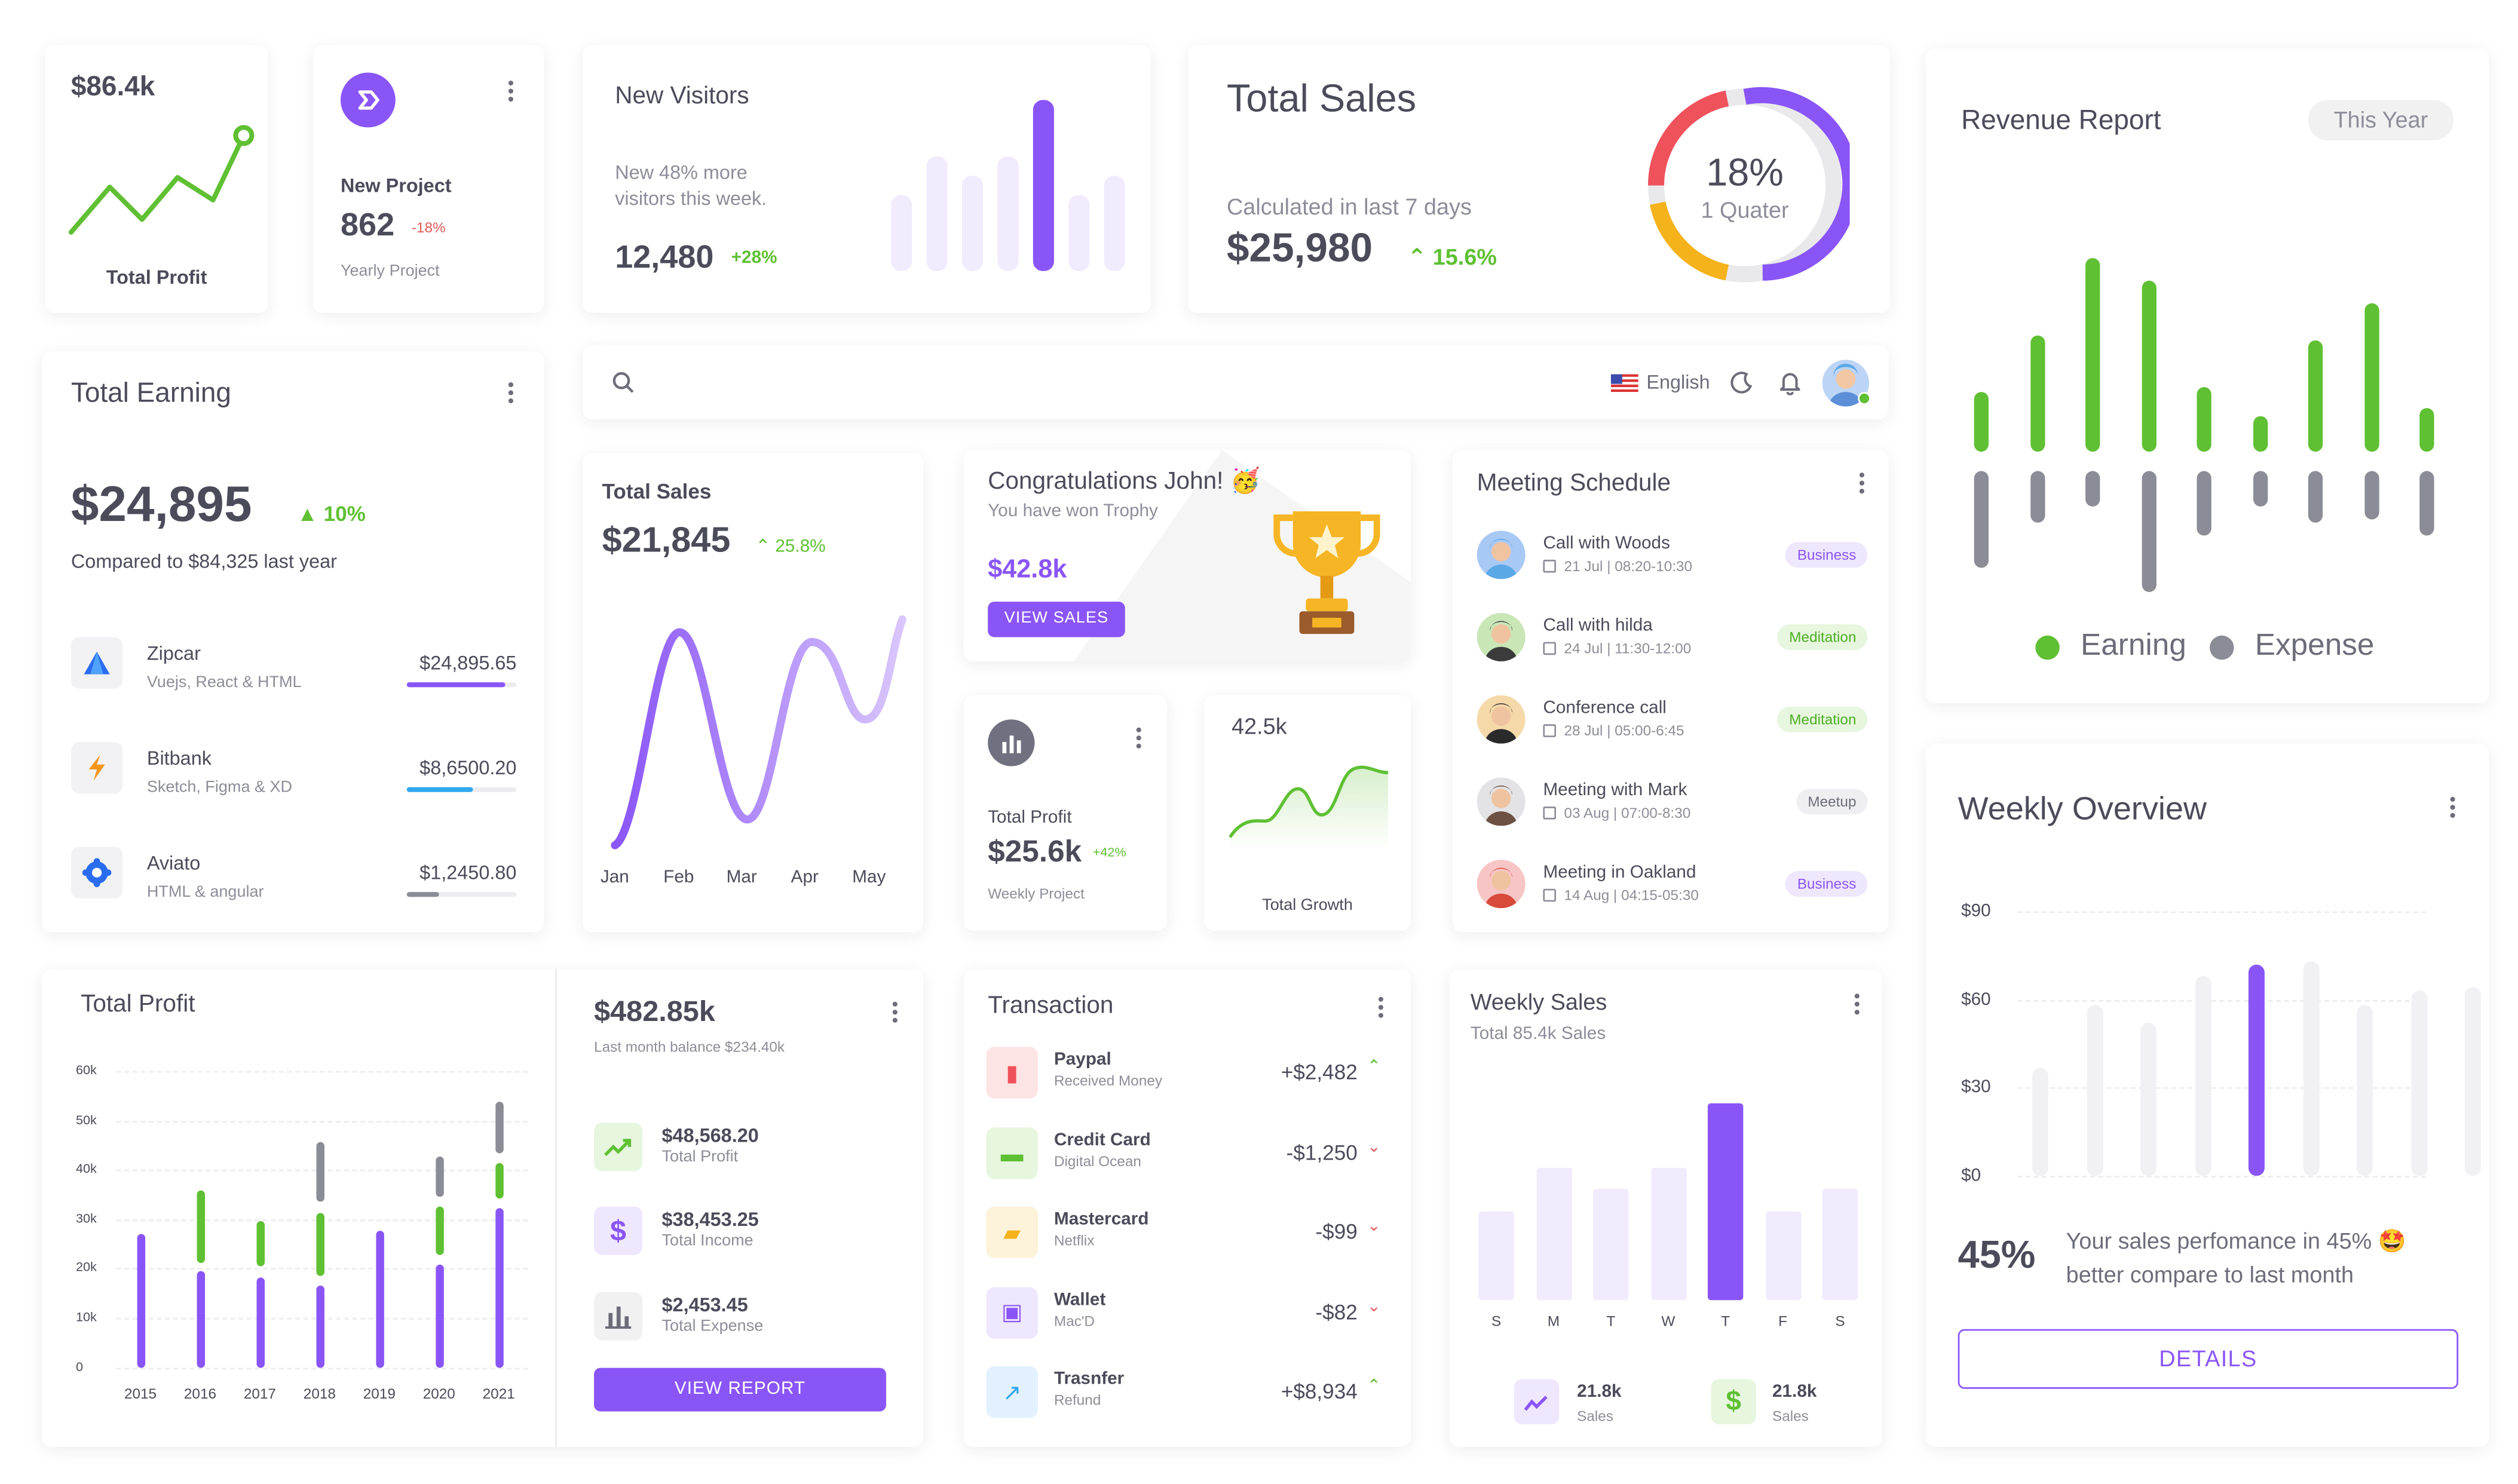 The height and width of the screenshot is (1484, 2518). I want to click on legend-earning-dot, so click(2048, 647).